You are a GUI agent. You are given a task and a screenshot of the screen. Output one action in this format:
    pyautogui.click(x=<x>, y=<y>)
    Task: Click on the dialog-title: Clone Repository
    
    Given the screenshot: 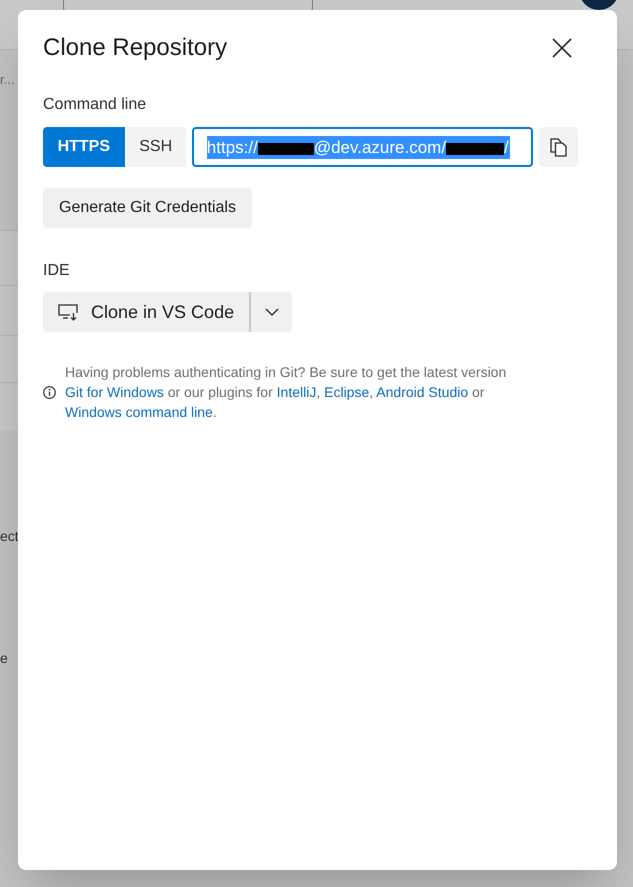 What is the action you would take?
    pyautogui.click(x=135, y=48)
    